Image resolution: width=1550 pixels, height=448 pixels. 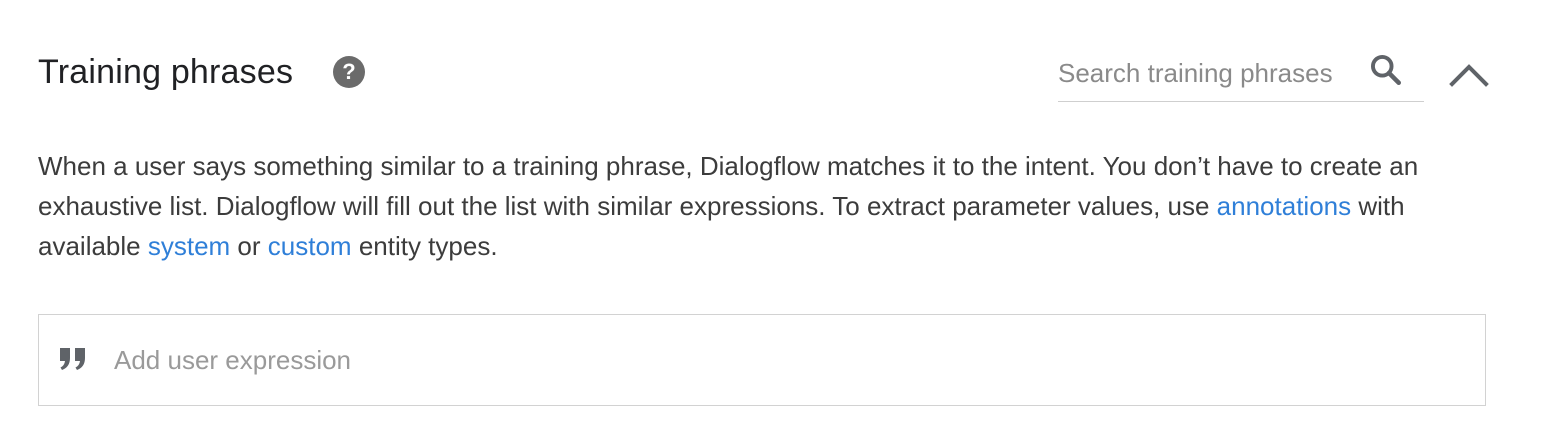 I want to click on search-icon, so click(x=1386, y=70).